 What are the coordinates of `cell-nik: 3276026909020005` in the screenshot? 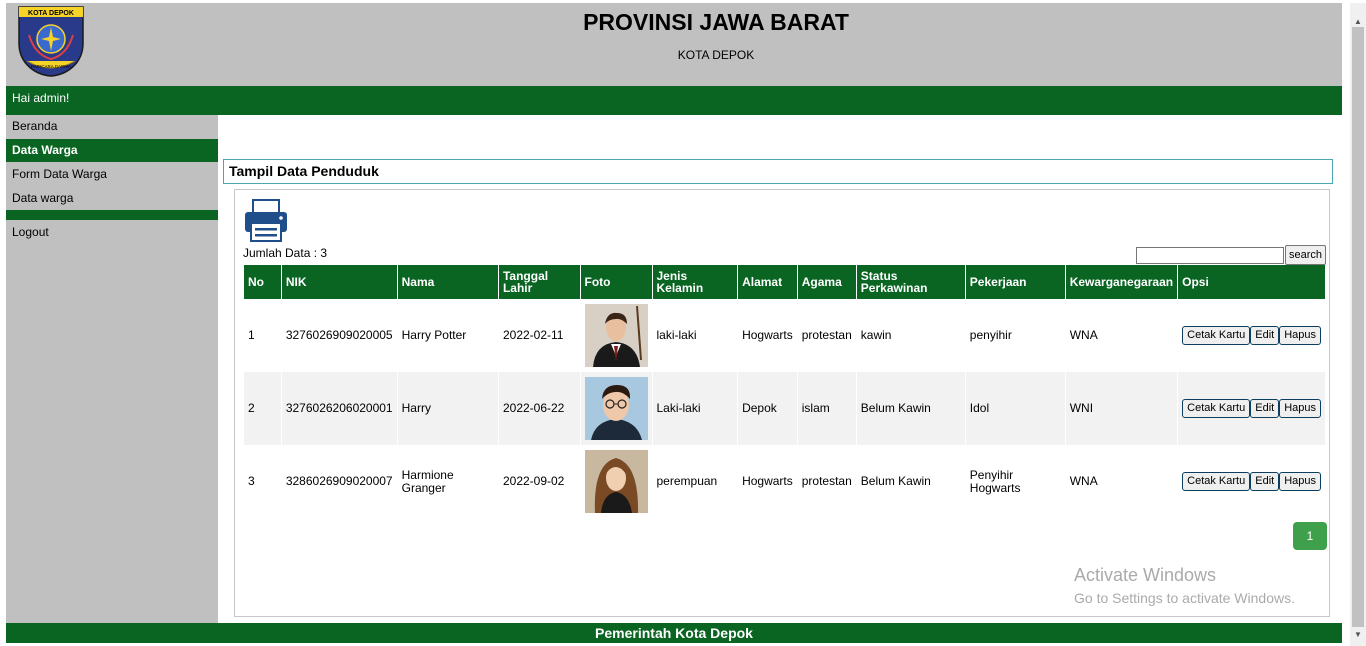 It's located at (339, 335).